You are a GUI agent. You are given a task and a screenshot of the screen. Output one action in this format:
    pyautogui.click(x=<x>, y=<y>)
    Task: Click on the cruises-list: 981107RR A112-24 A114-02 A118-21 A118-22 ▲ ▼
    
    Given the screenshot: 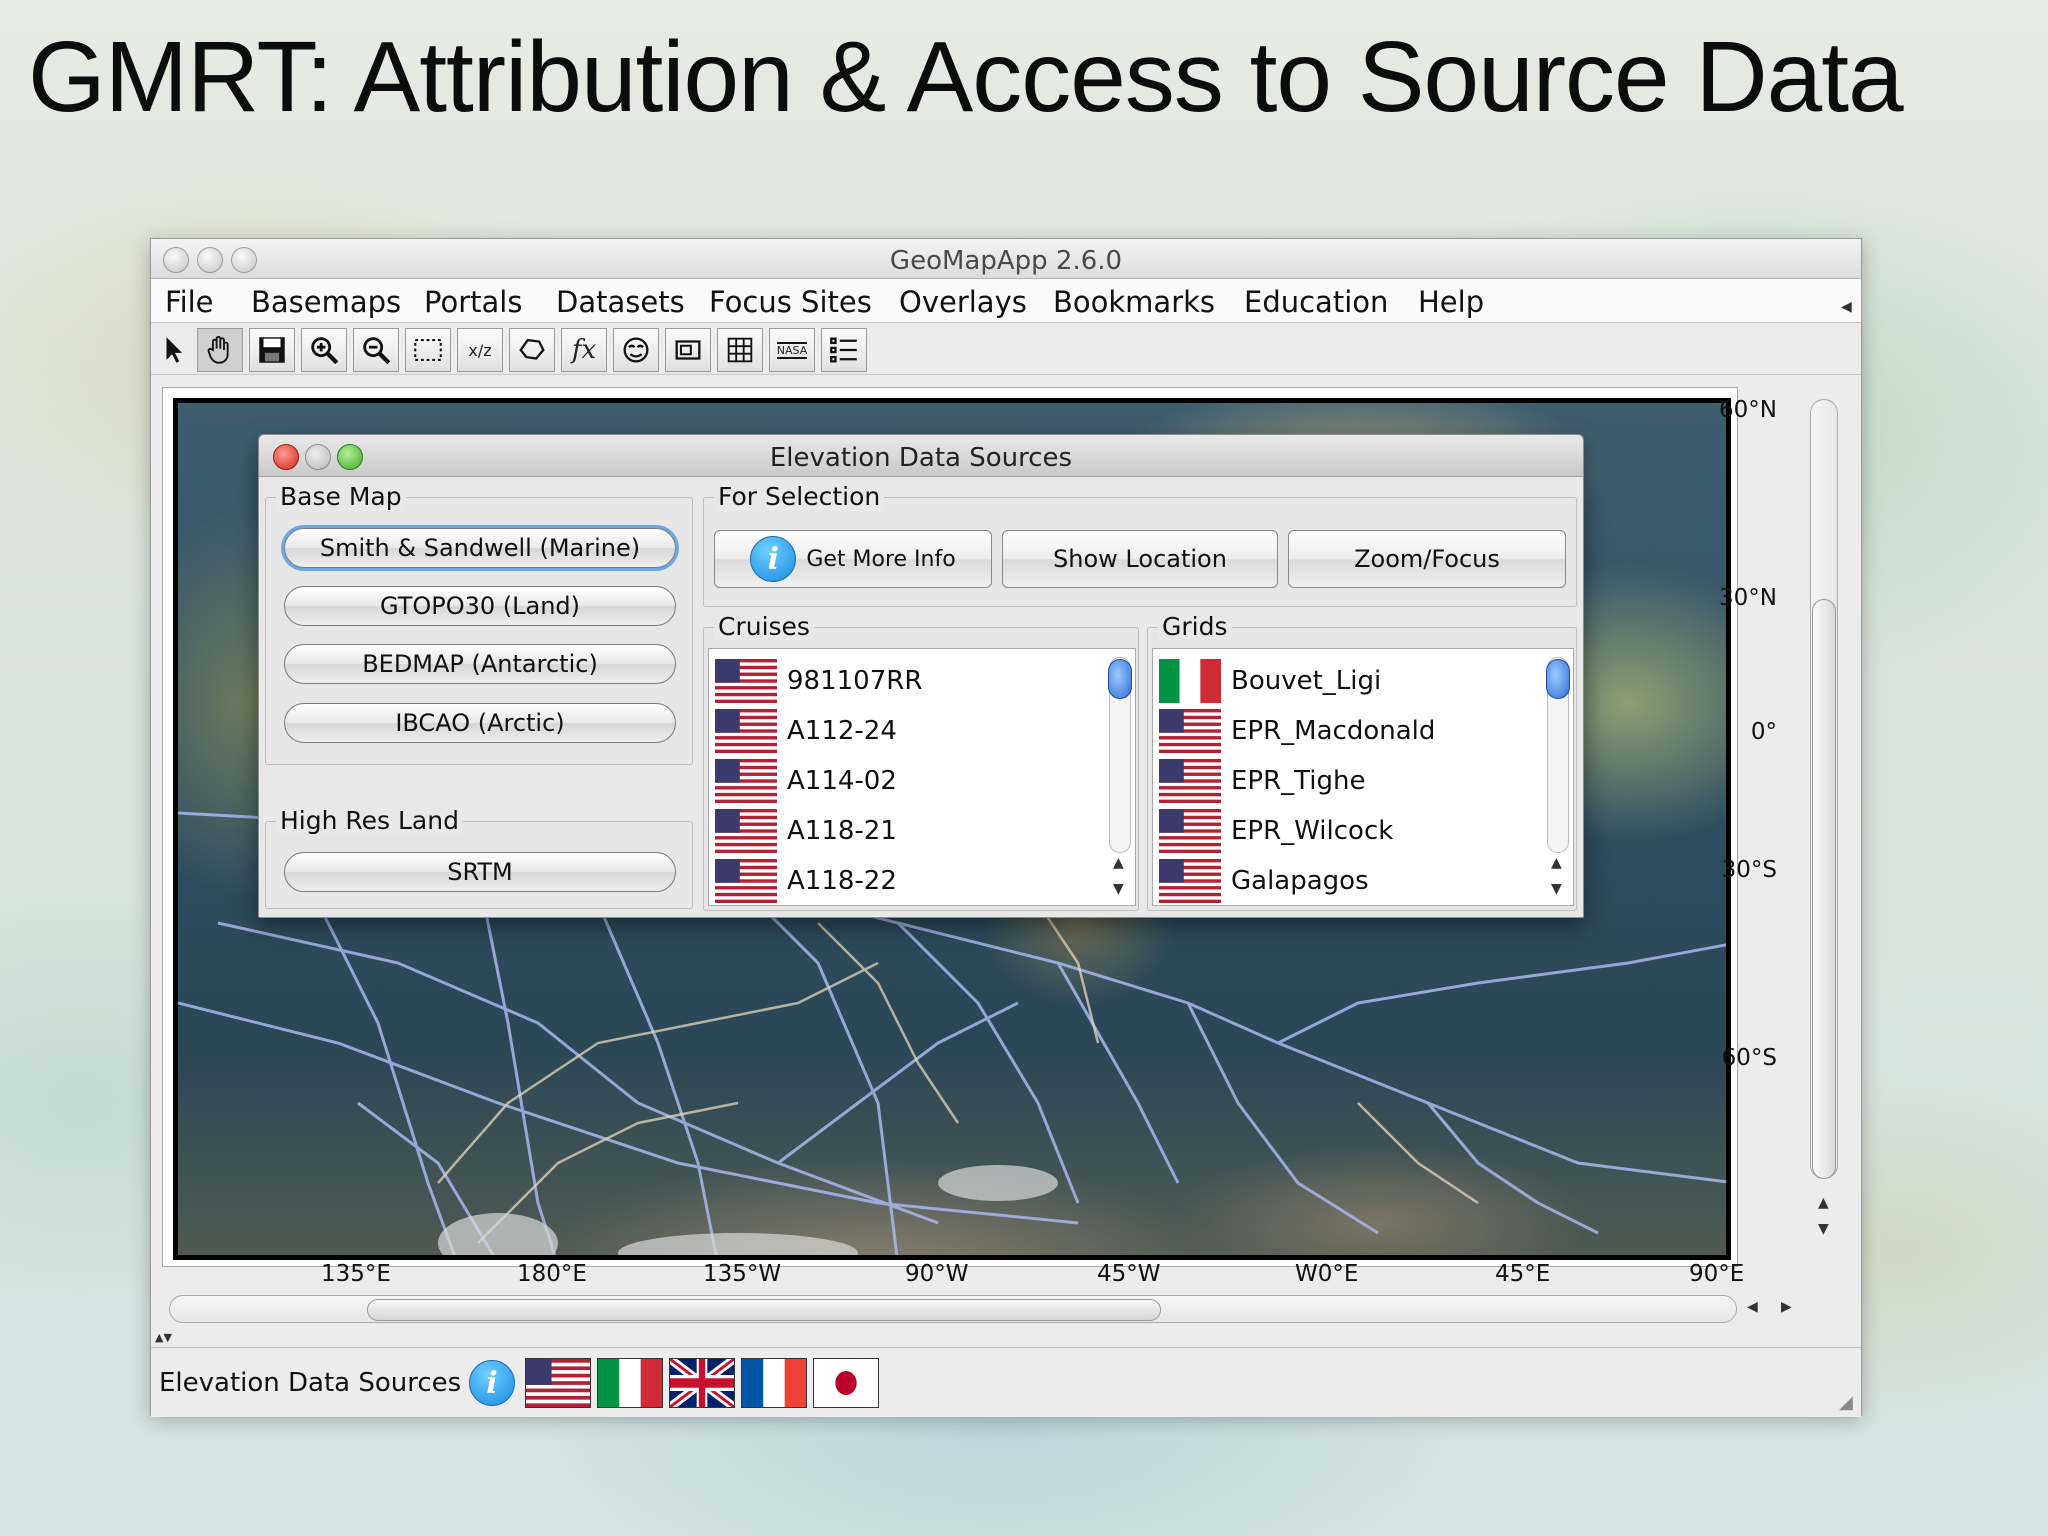 What is the action you would take?
    pyautogui.click(x=922, y=777)
    